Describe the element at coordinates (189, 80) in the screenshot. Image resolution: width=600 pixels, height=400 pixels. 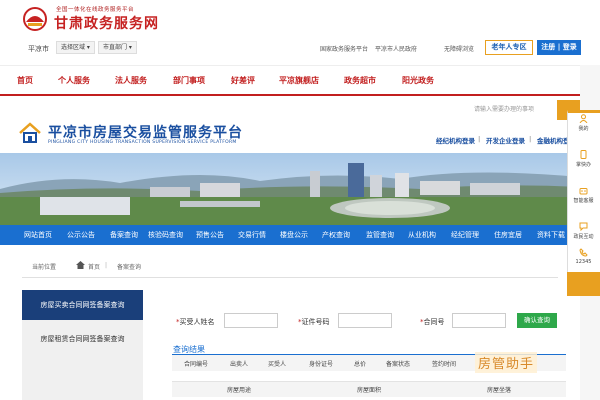
I see `nav-dept: 部门事项` at that location.